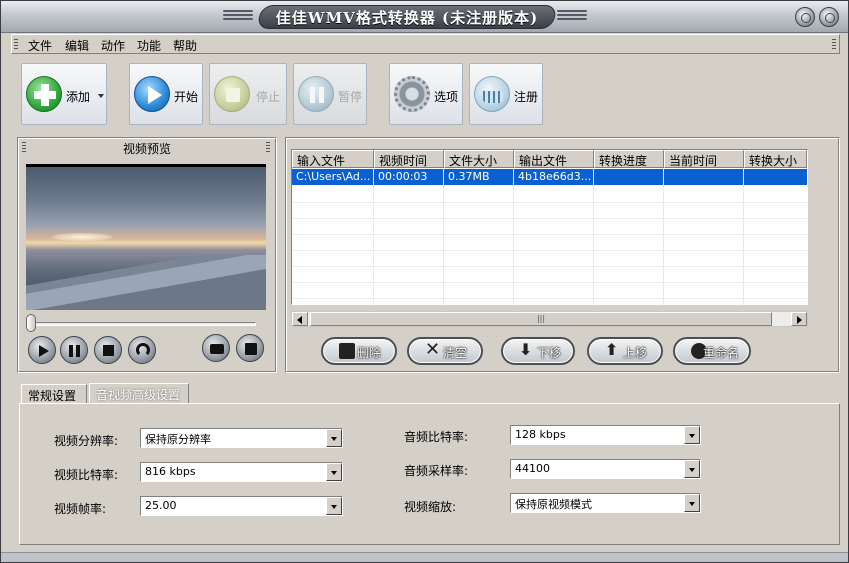 The width and height of the screenshot is (849, 563). I want to click on audio-samplerate-select: 44100, so click(605, 469).